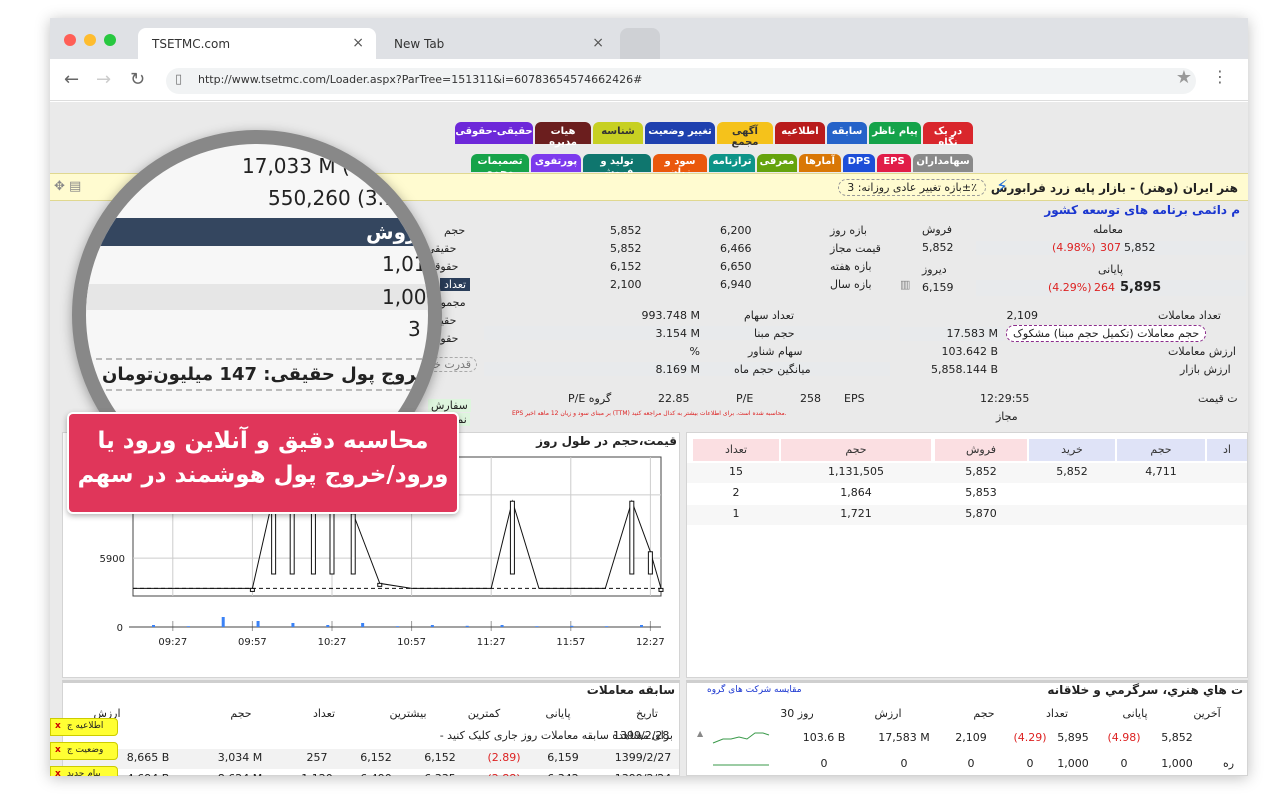  I want to click on history-note-date: 1399/2/28, so click(641, 735).